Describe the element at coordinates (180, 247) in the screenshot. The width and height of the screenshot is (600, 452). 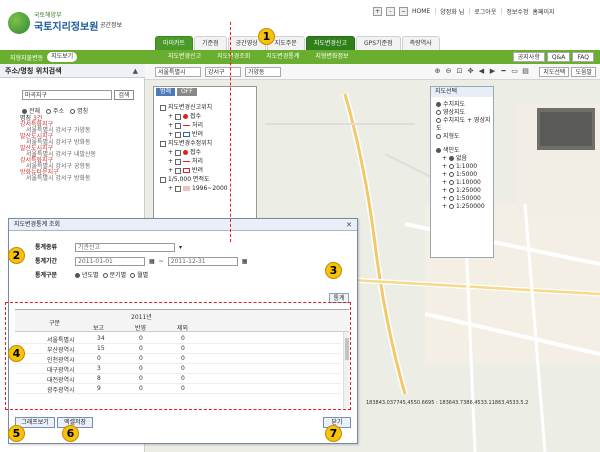
I see `chevron-down-icon: ▾` at that location.